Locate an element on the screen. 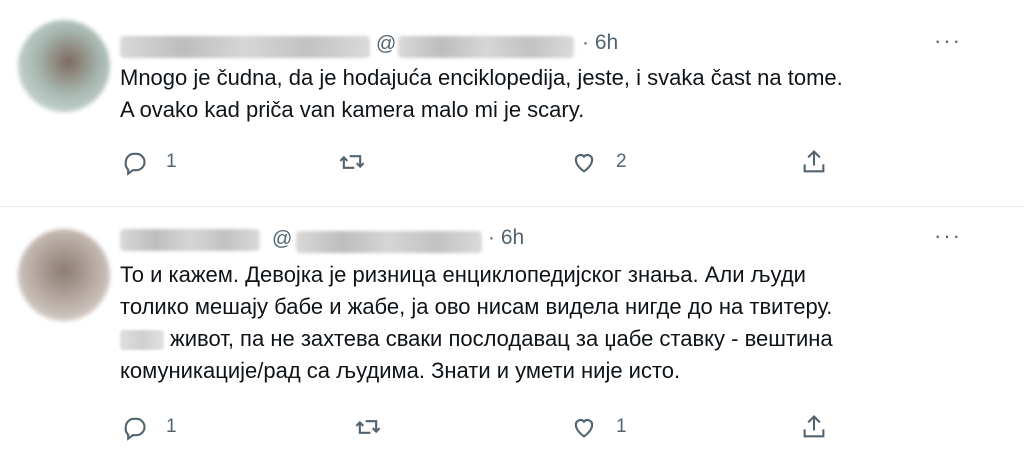 The width and height of the screenshot is (1024, 463). like-button: 1 is located at coordinates (598, 427).